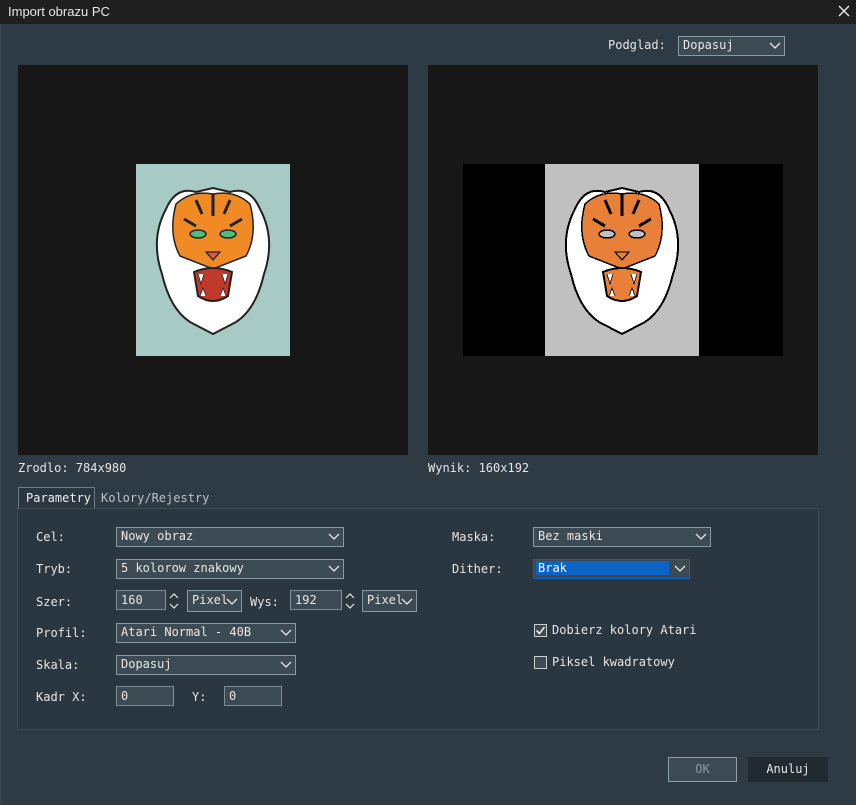 This screenshot has width=856, height=805. Describe the element at coordinates (233, 696) in the screenshot. I see `kadr-y-value: 0` at that location.